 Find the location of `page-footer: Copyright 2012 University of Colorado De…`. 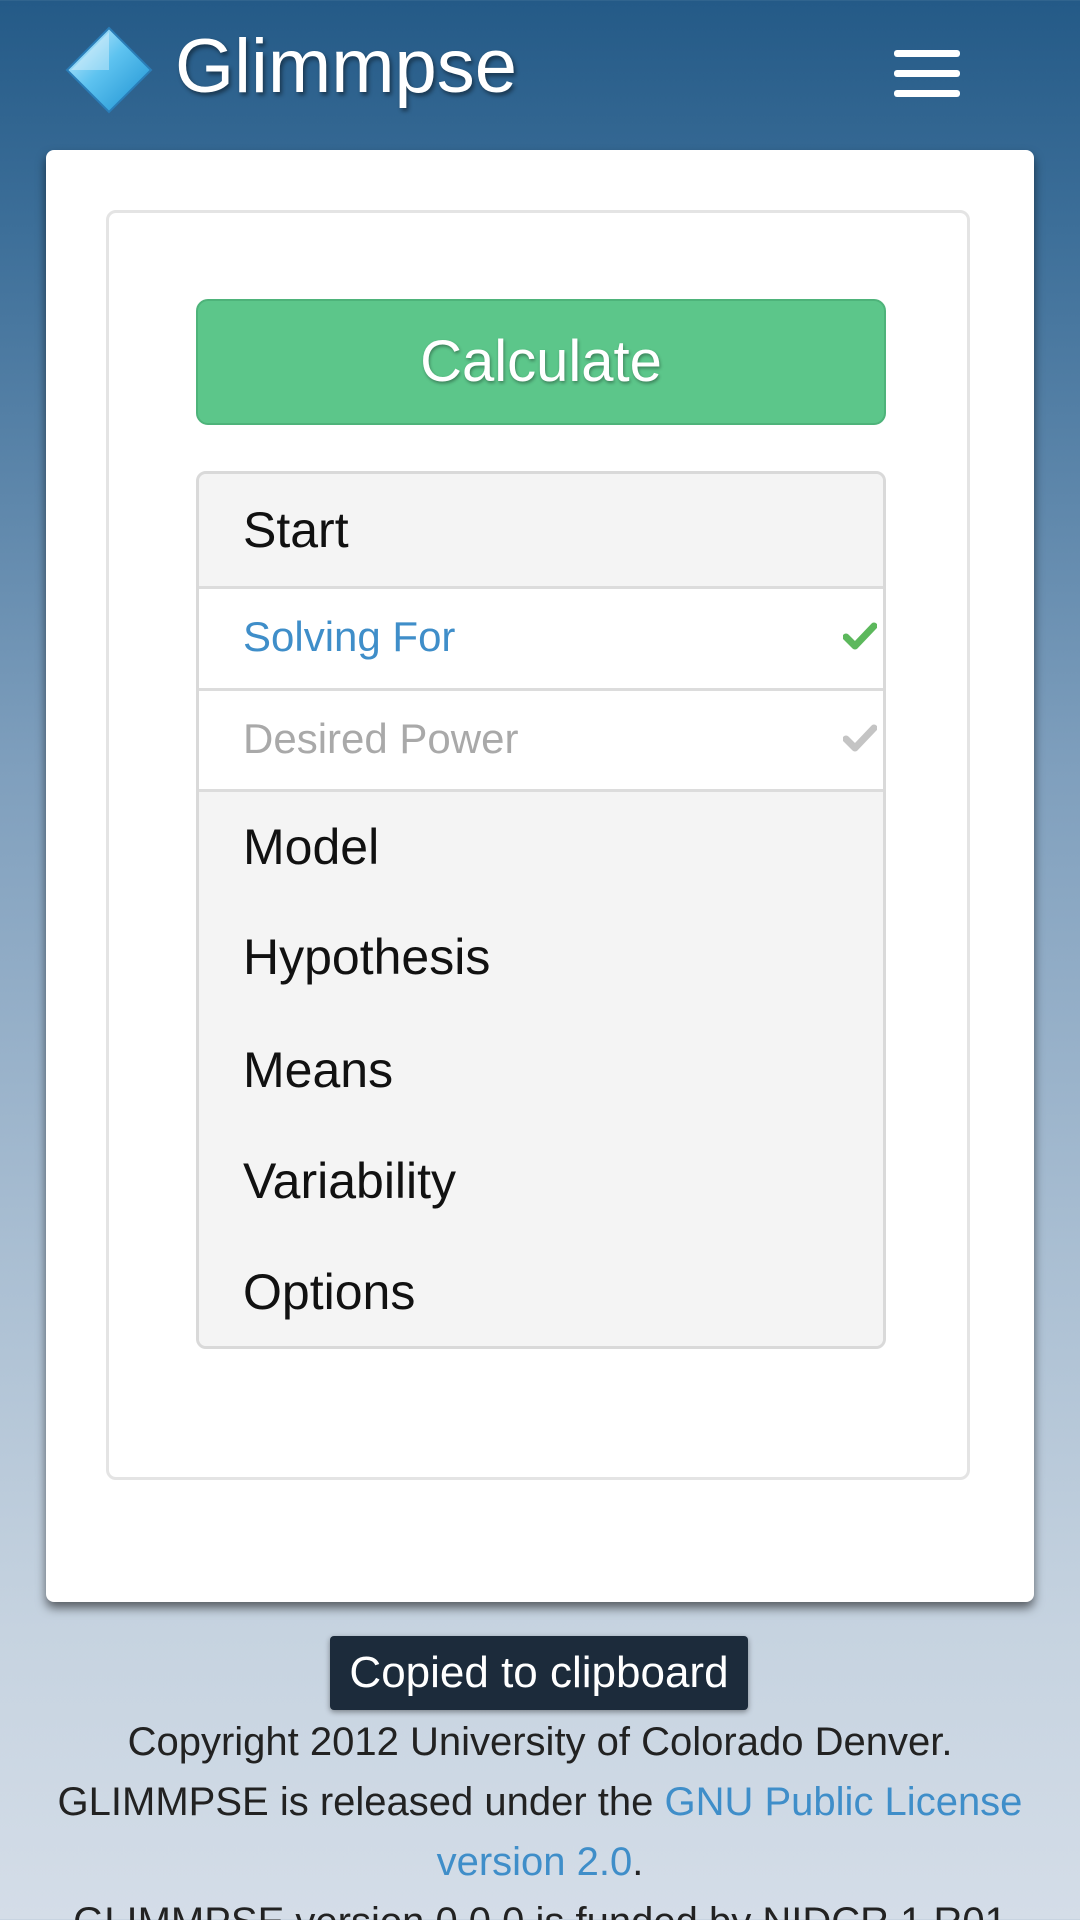

page-footer: Copyright 2012 University of Colorado De… is located at coordinates (540, 1816).